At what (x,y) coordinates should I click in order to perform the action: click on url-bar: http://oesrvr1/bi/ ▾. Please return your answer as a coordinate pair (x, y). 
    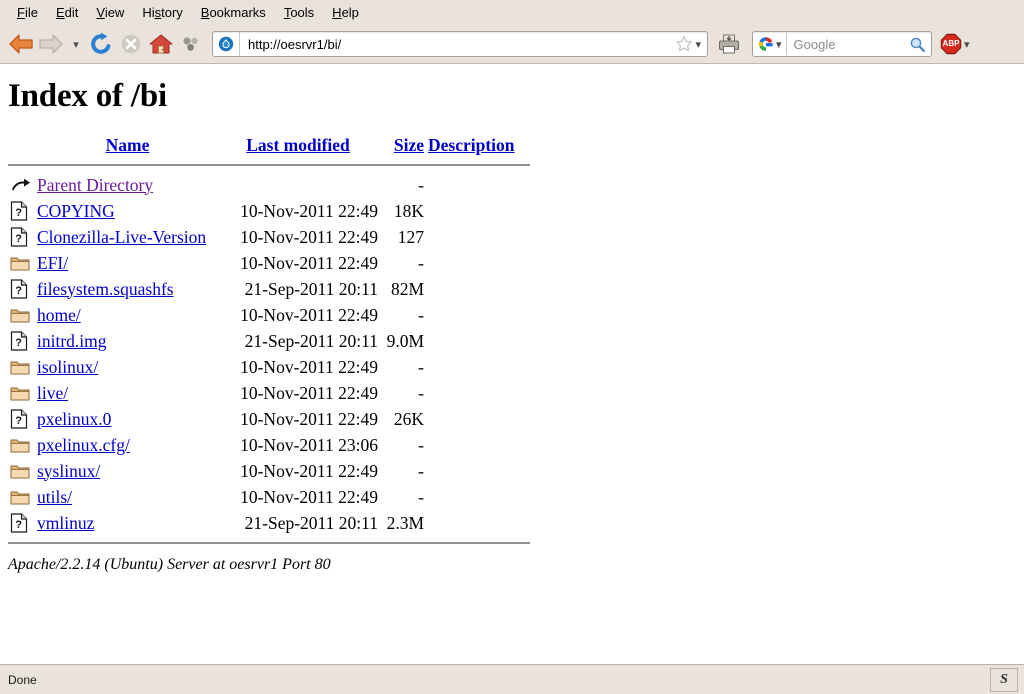
    Looking at the image, I should click on (460, 44).